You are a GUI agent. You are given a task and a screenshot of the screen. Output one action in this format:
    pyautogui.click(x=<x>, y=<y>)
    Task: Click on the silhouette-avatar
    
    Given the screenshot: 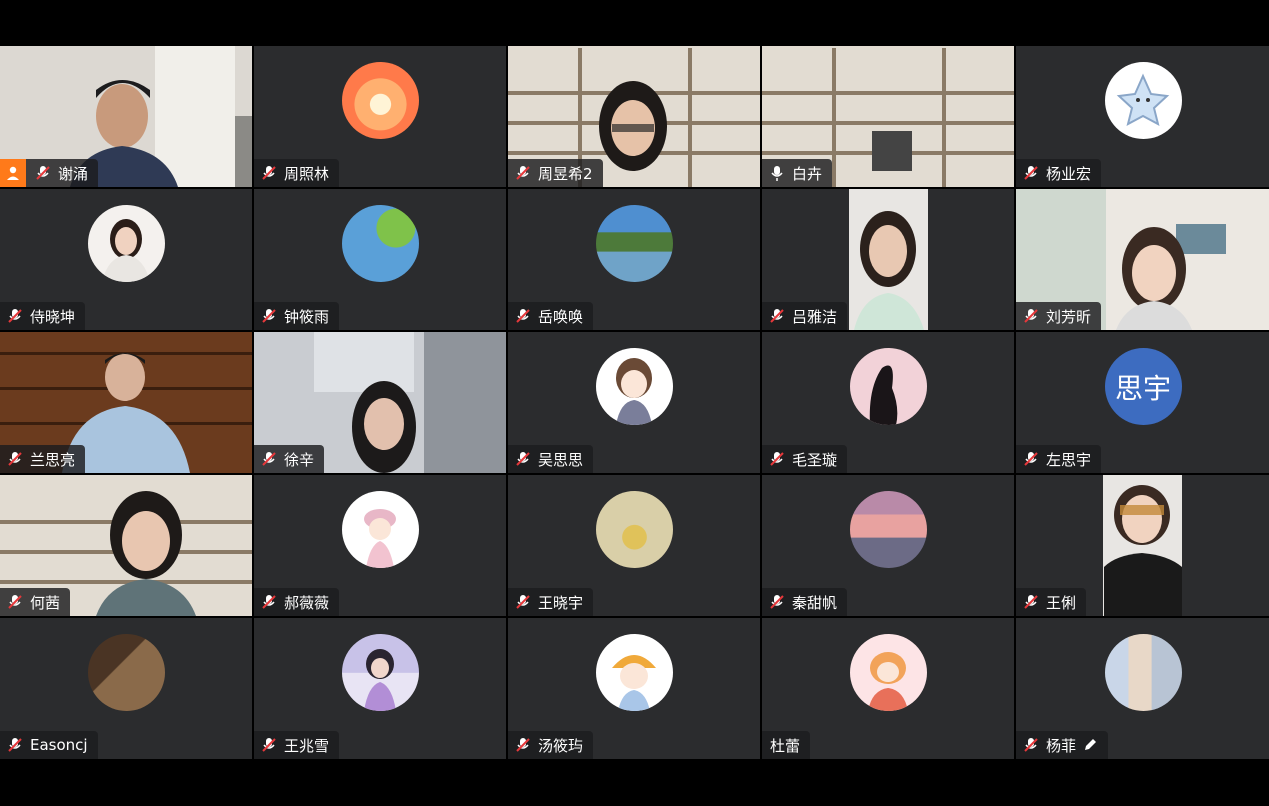 What is the action you would take?
    pyautogui.click(x=888, y=386)
    